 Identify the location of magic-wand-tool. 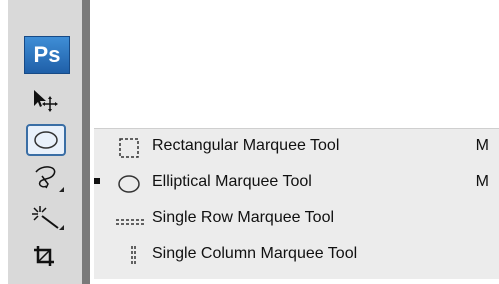
(46, 216).